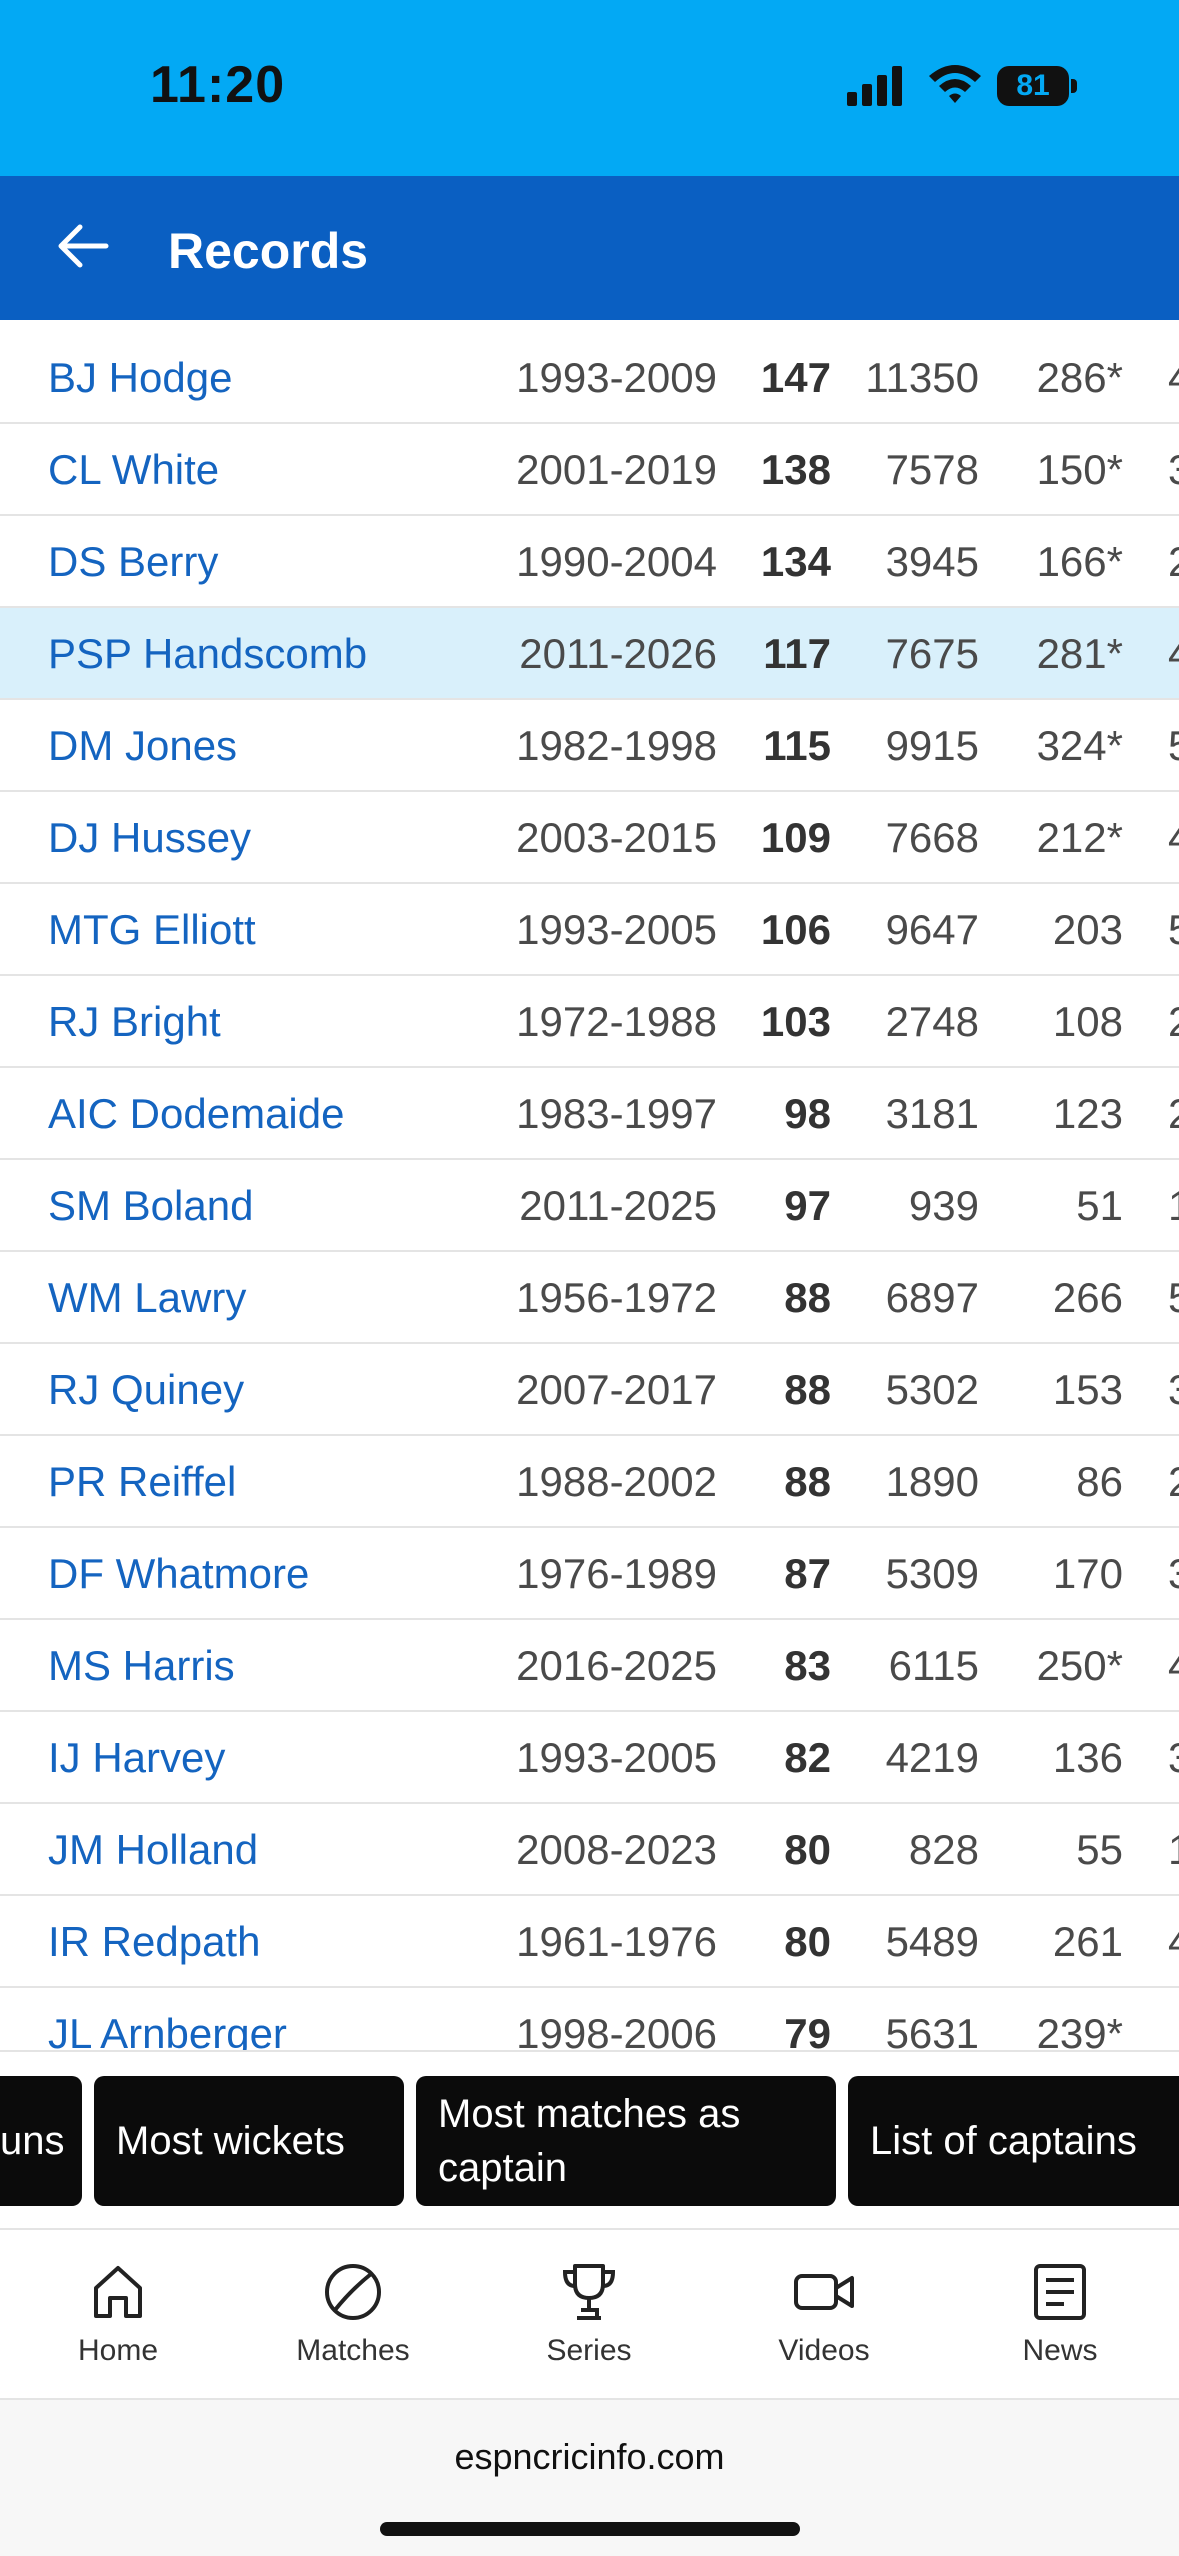 The image size is (1179, 2556). I want to click on player-name: DJ Hussey, so click(149, 838).